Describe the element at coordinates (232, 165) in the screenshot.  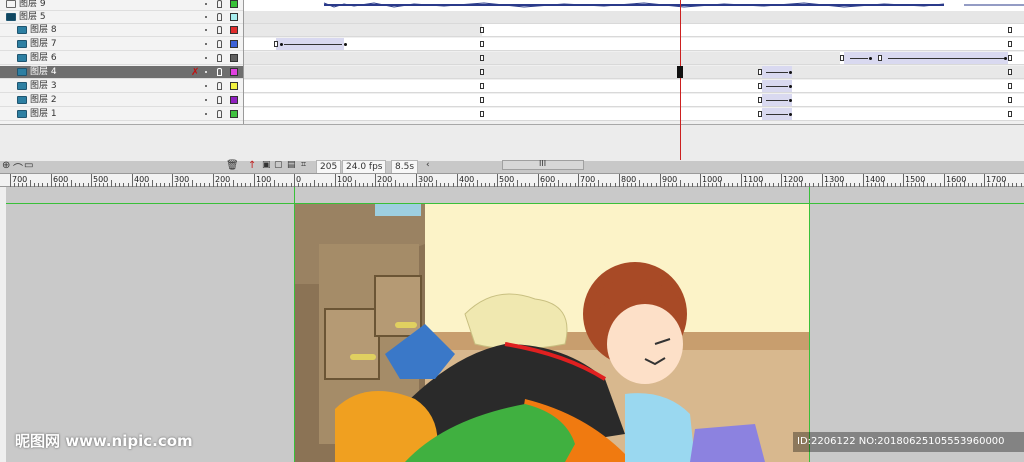
I see `trash-icon: 🗑` at that location.